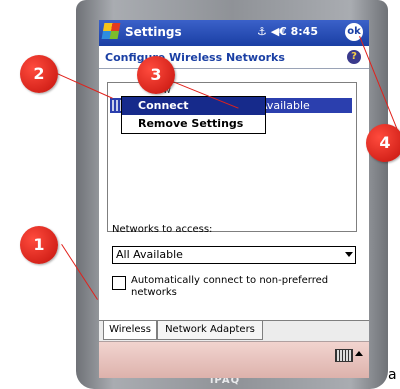  Describe the element at coordinates (111, 31) in the screenshot. I see `windows-start-icon` at that location.